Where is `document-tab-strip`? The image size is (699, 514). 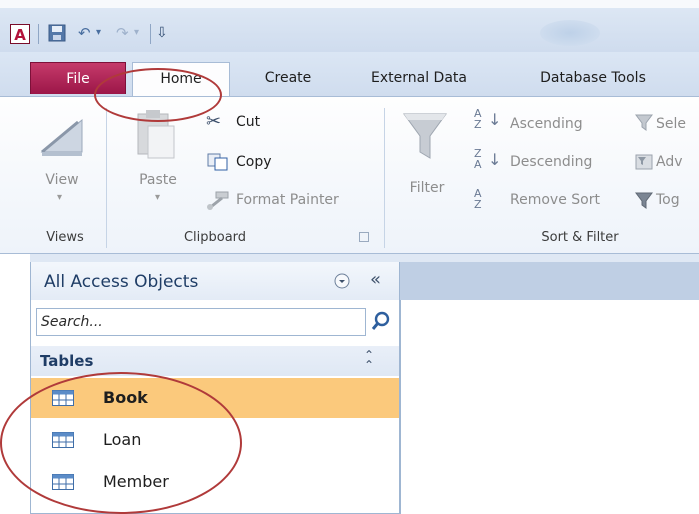
document-tab-strip is located at coordinates (549, 281).